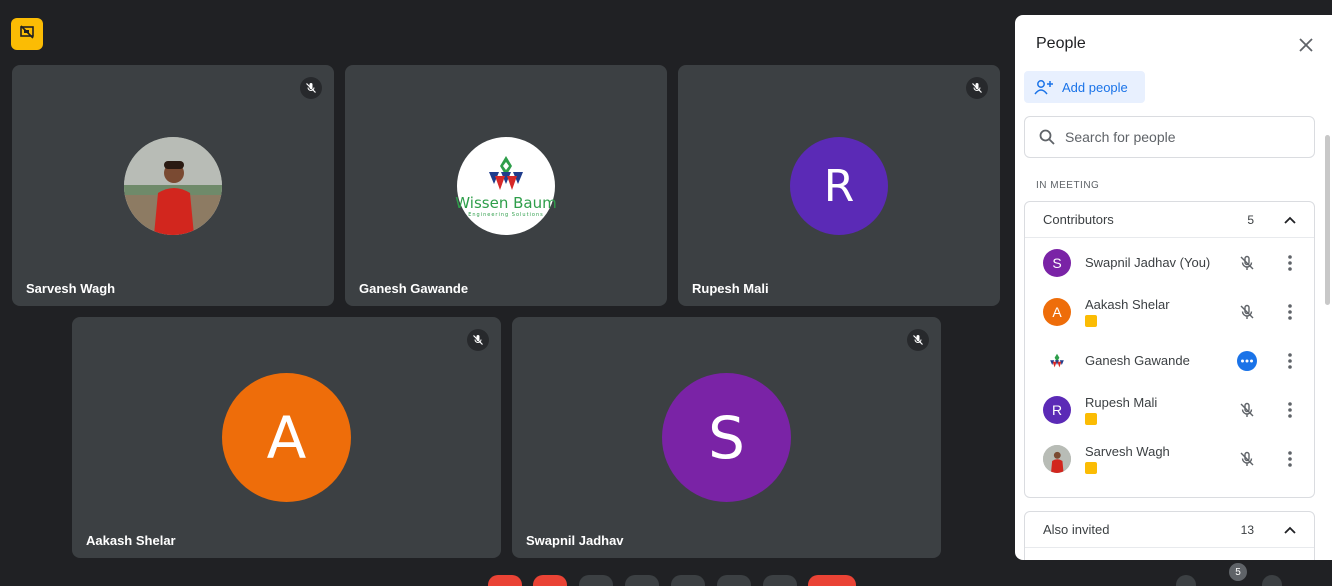 This screenshot has height=586, width=1332. I want to click on mic-button, so click(505, 580).